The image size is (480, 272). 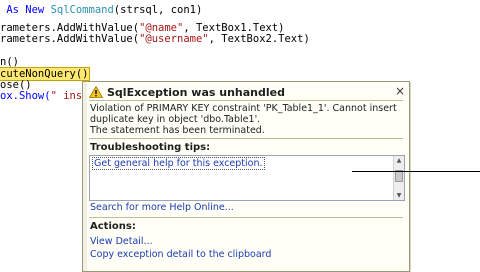 I want to click on code-text: rameters.AddWithValue(, so click(x=70, y=39).